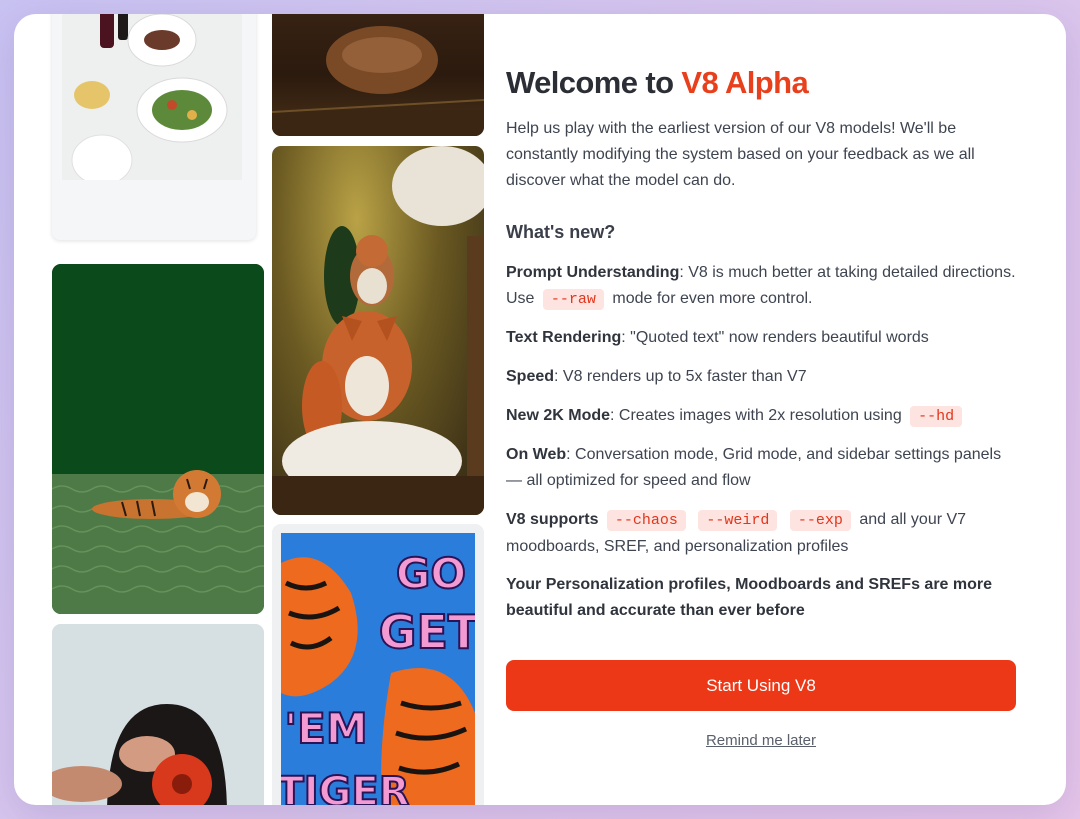 The image size is (1080, 819). Describe the element at coordinates (936, 416) in the screenshot. I see `code-hd: --hd` at that location.